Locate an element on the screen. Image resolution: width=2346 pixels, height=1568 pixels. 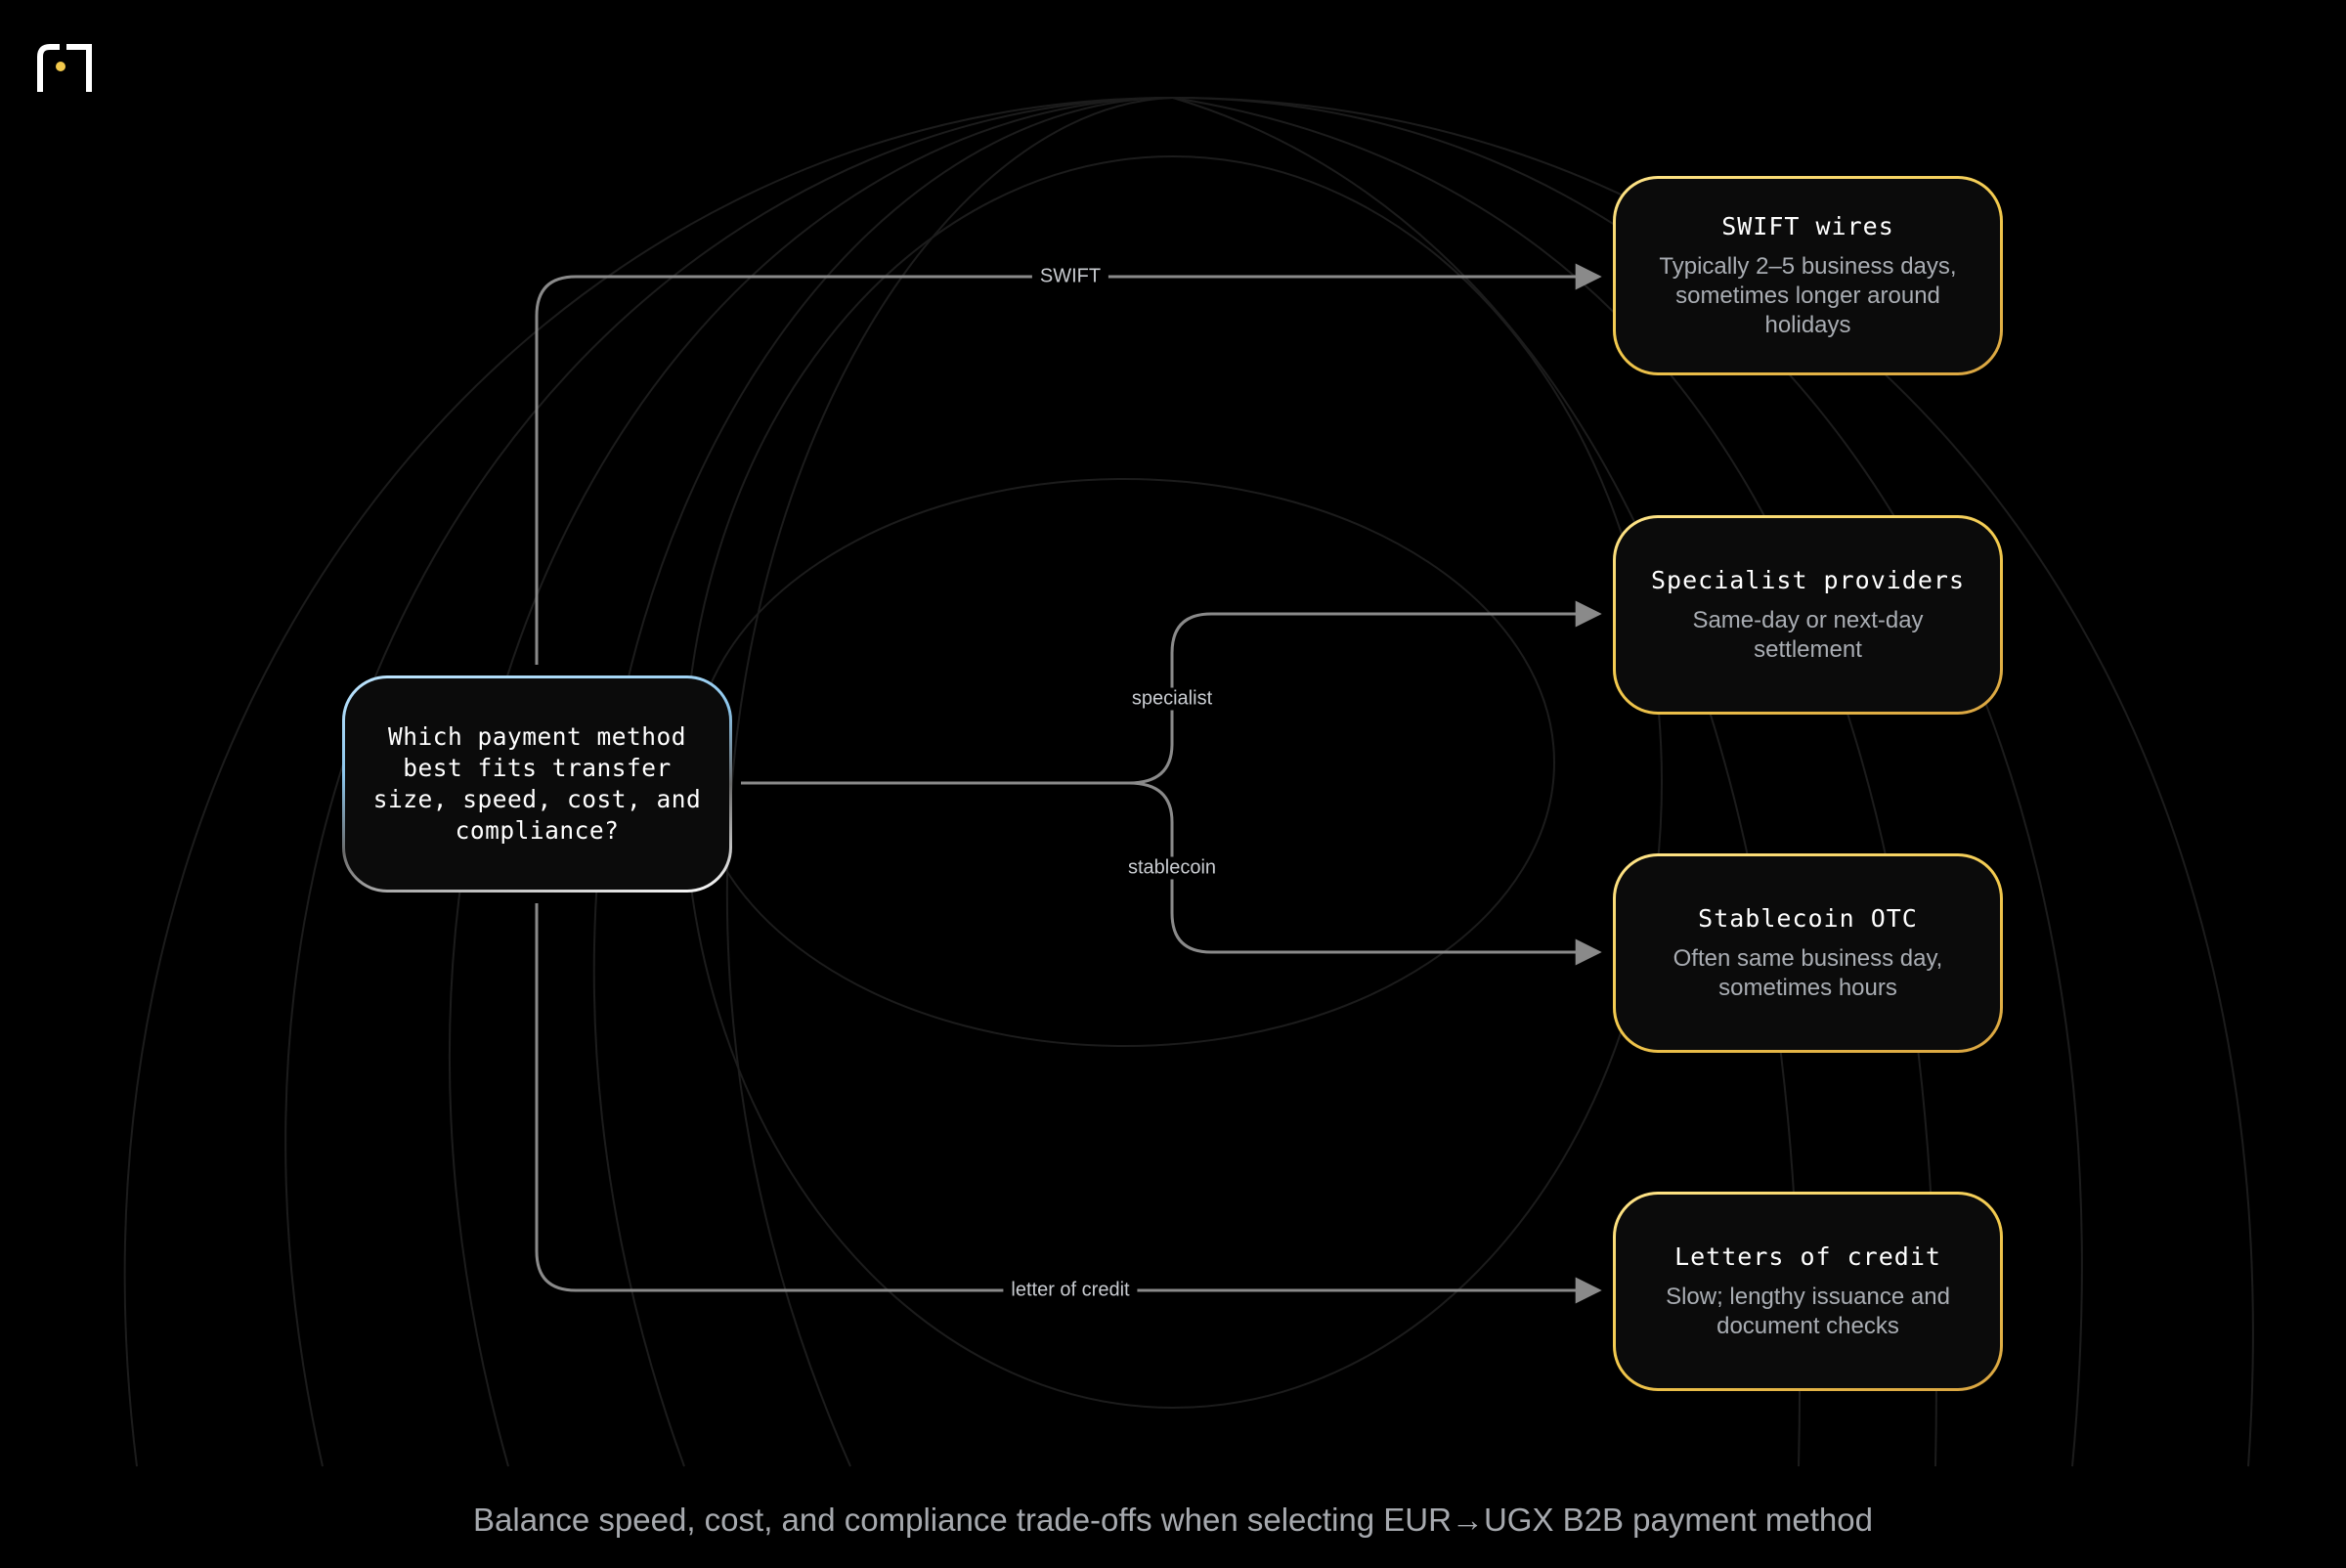
edge-label-stablecoin: stablecoin is located at coordinates (1172, 868).